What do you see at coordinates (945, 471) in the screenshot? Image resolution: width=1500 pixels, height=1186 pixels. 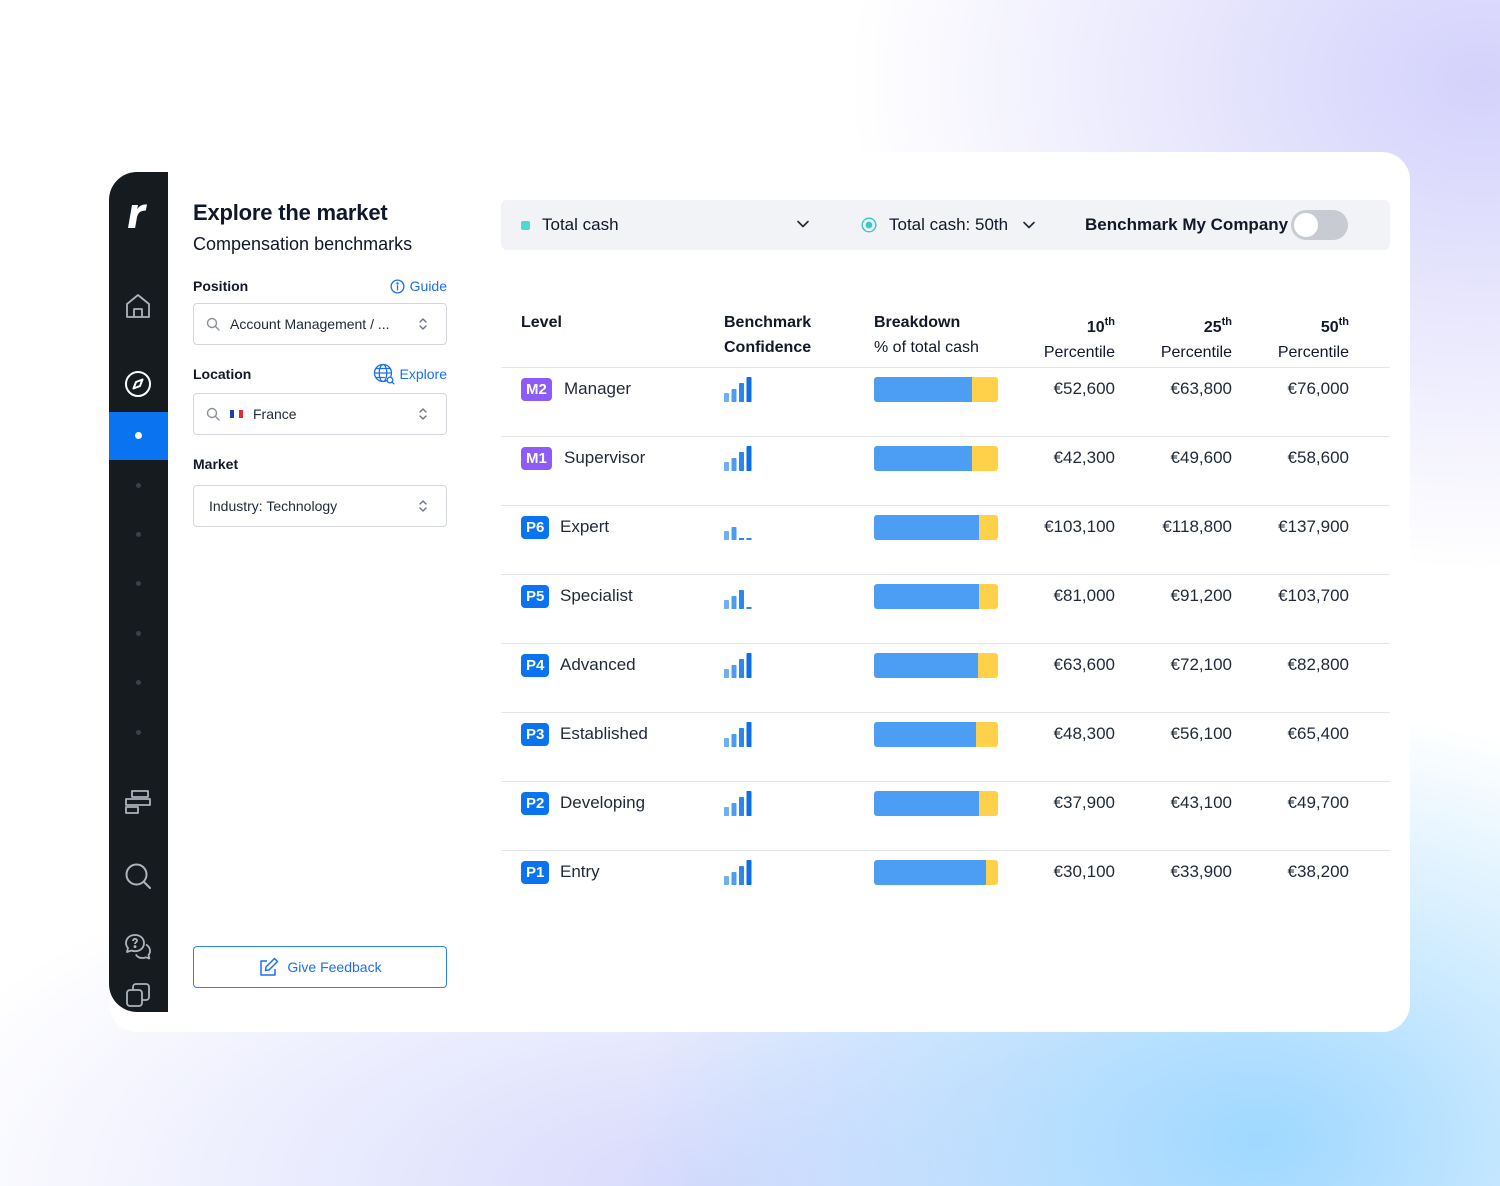 I see `table-row: M1 Supervisor €42,300 €49,600 €58,600` at bounding box center [945, 471].